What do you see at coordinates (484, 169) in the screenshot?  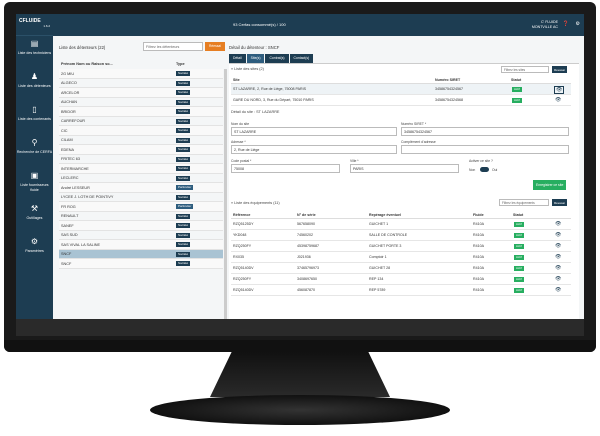 I see `active-toggle` at bounding box center [484, 169].